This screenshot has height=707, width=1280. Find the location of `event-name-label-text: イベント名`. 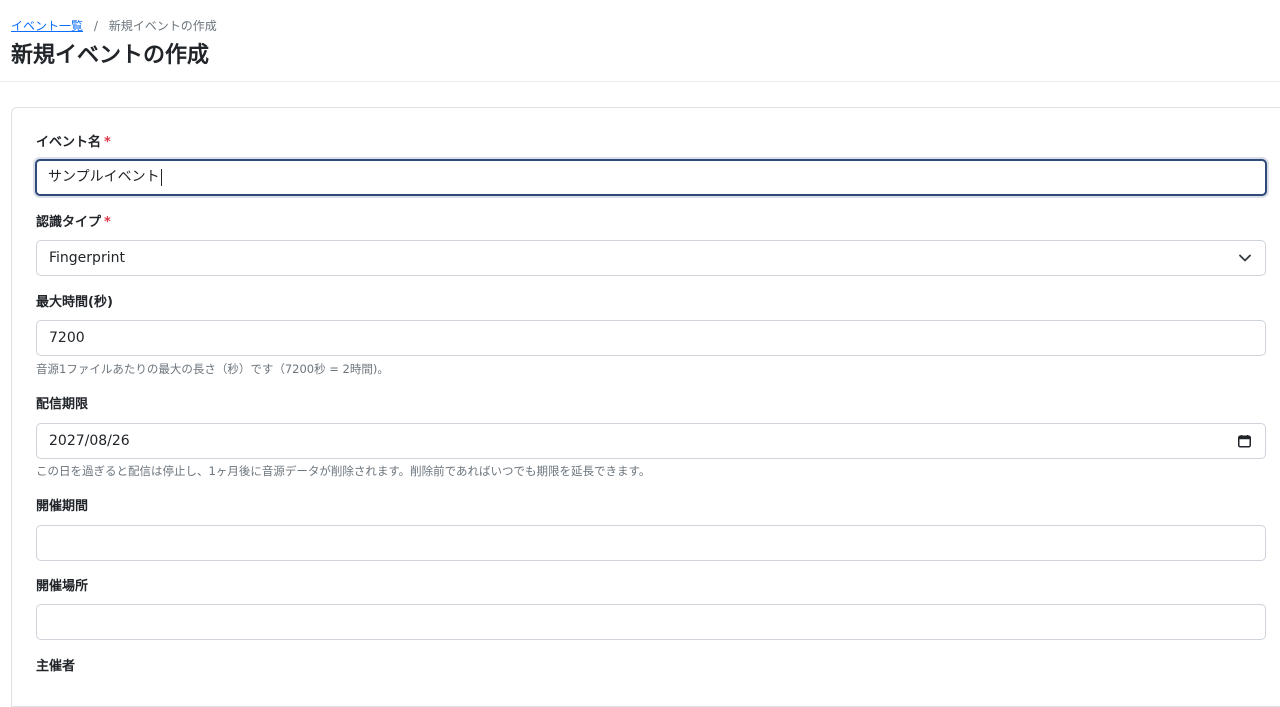

event-name-label-text: イベント名 is located at coordinates (69, 142).